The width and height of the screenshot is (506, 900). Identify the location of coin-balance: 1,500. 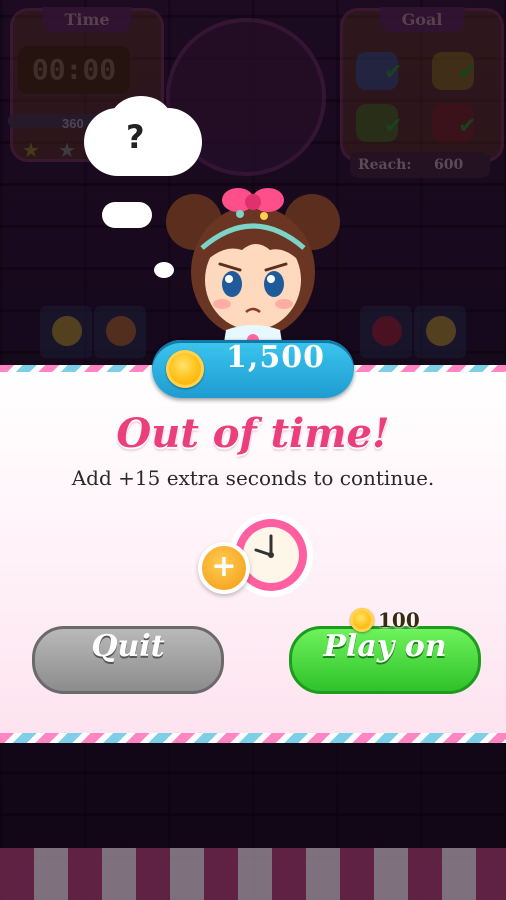
(275, 357).